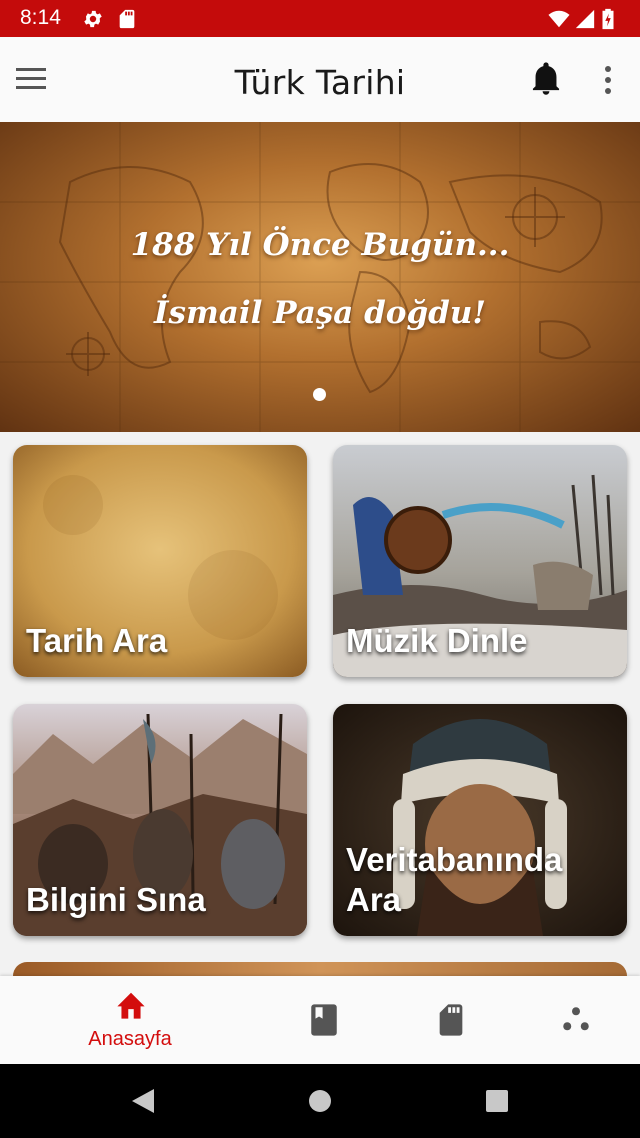  Describe the element at coordinates (93, 19) in the screenshot. I see `settings-icon` at that location.